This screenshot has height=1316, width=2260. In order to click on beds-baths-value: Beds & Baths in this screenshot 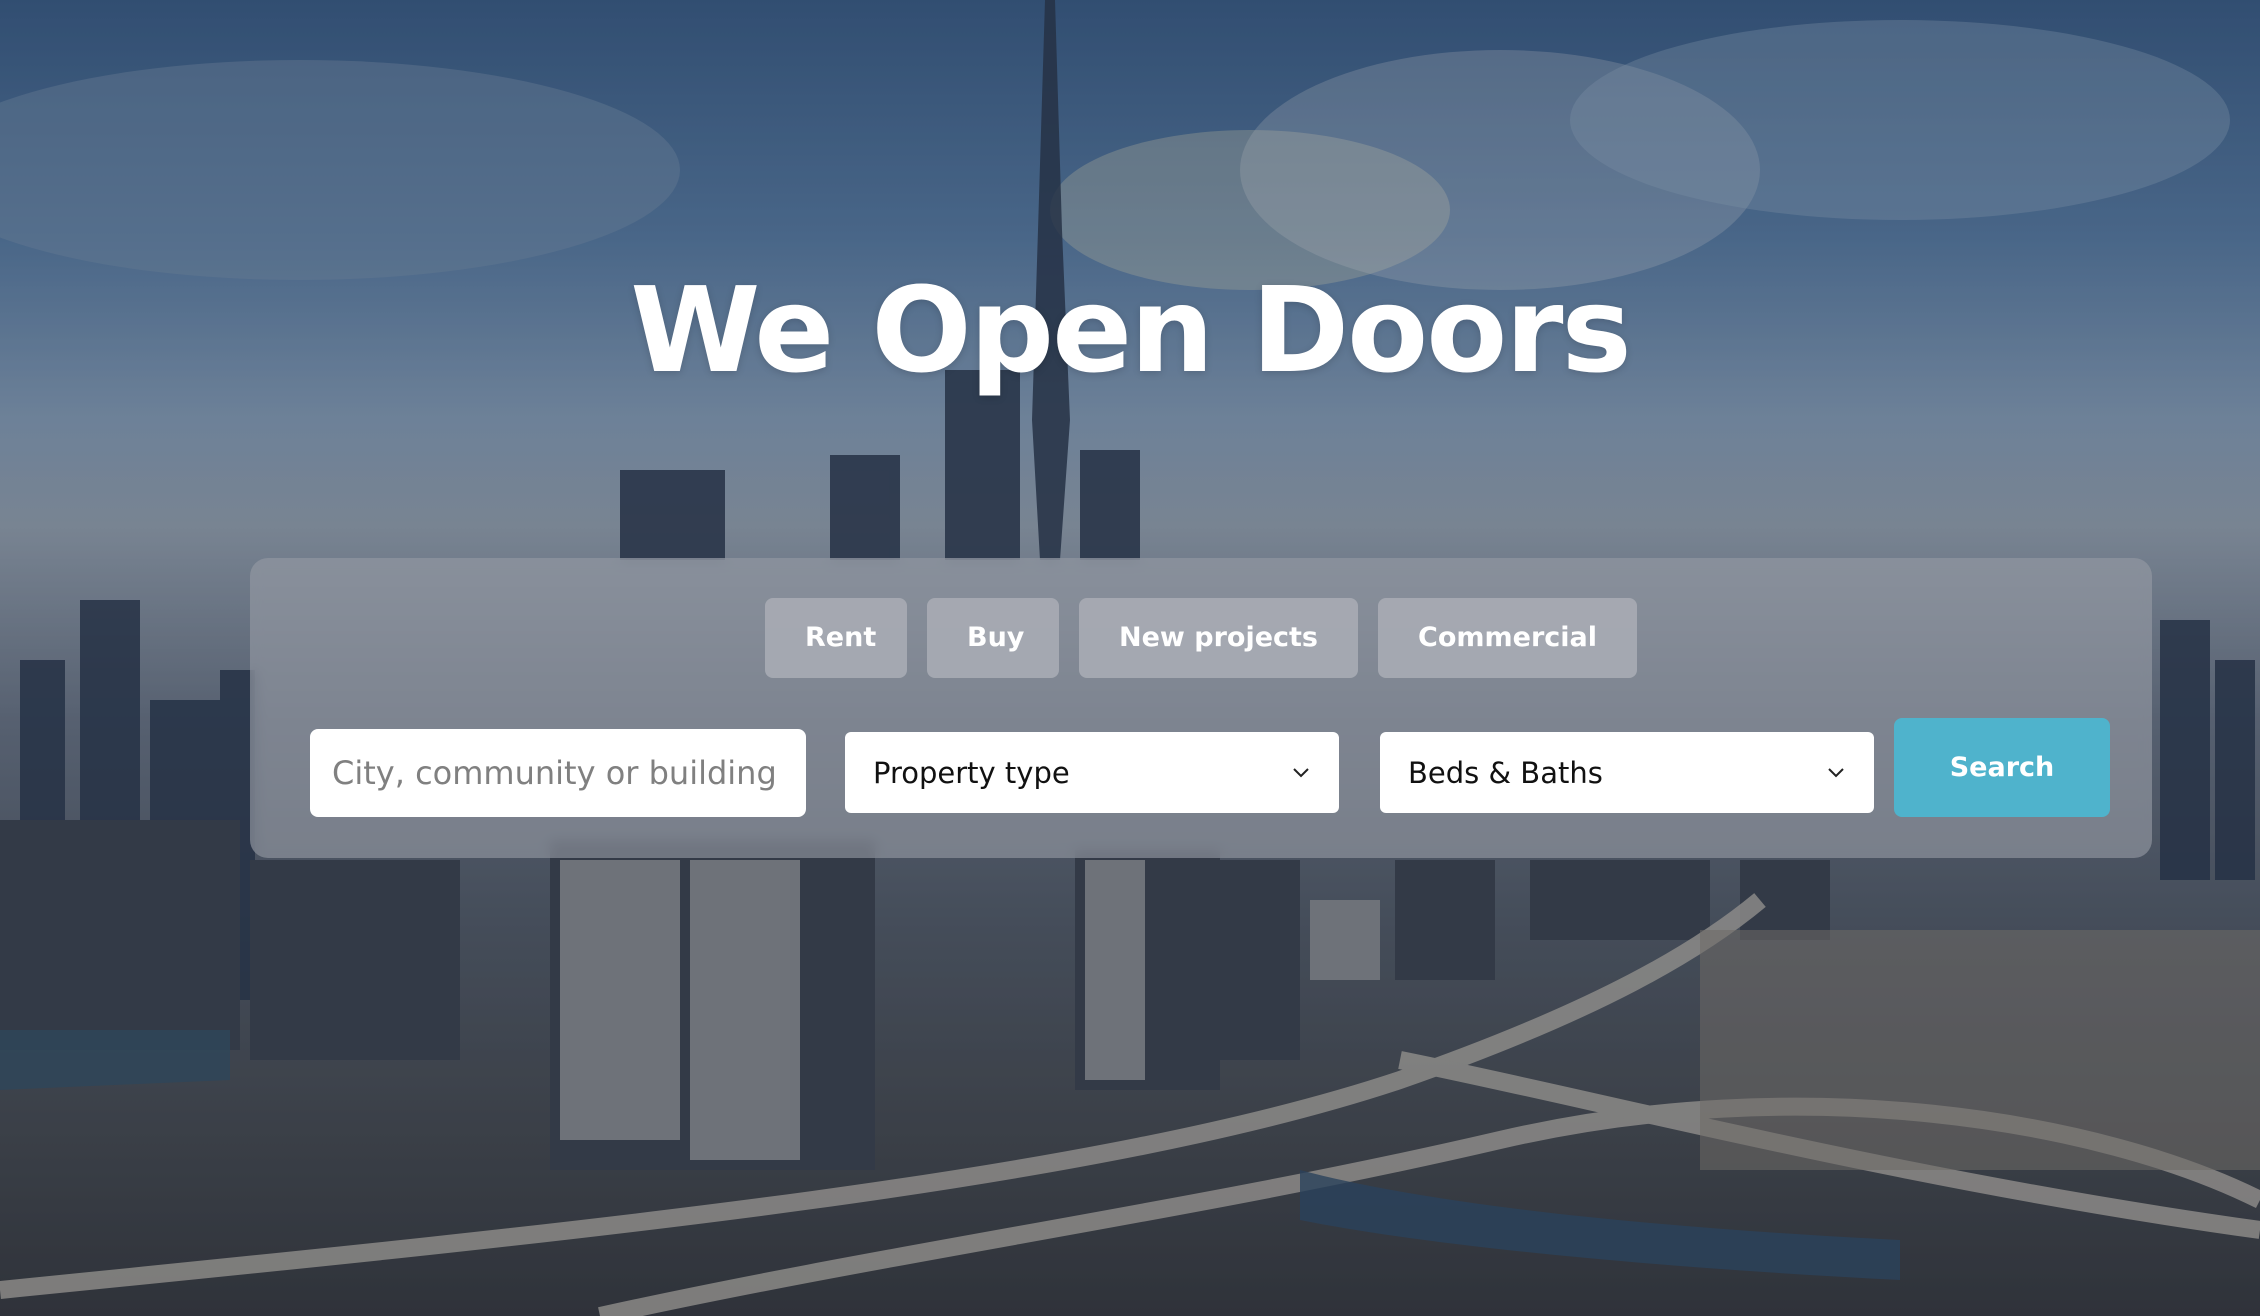, I will do `click(1505, 772)`.